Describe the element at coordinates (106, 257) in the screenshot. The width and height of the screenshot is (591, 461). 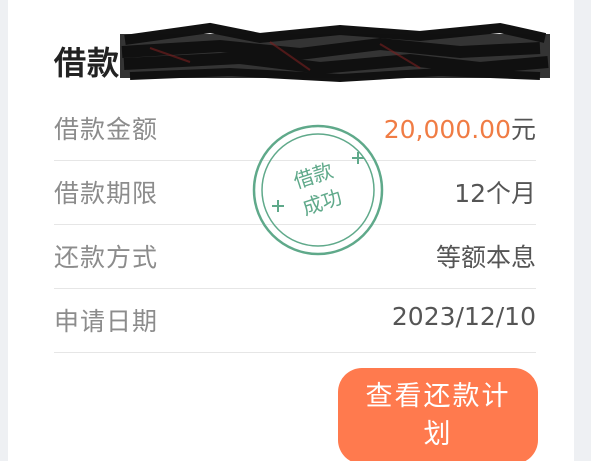
I see `repayment-method-label: 还款方式` at that location.